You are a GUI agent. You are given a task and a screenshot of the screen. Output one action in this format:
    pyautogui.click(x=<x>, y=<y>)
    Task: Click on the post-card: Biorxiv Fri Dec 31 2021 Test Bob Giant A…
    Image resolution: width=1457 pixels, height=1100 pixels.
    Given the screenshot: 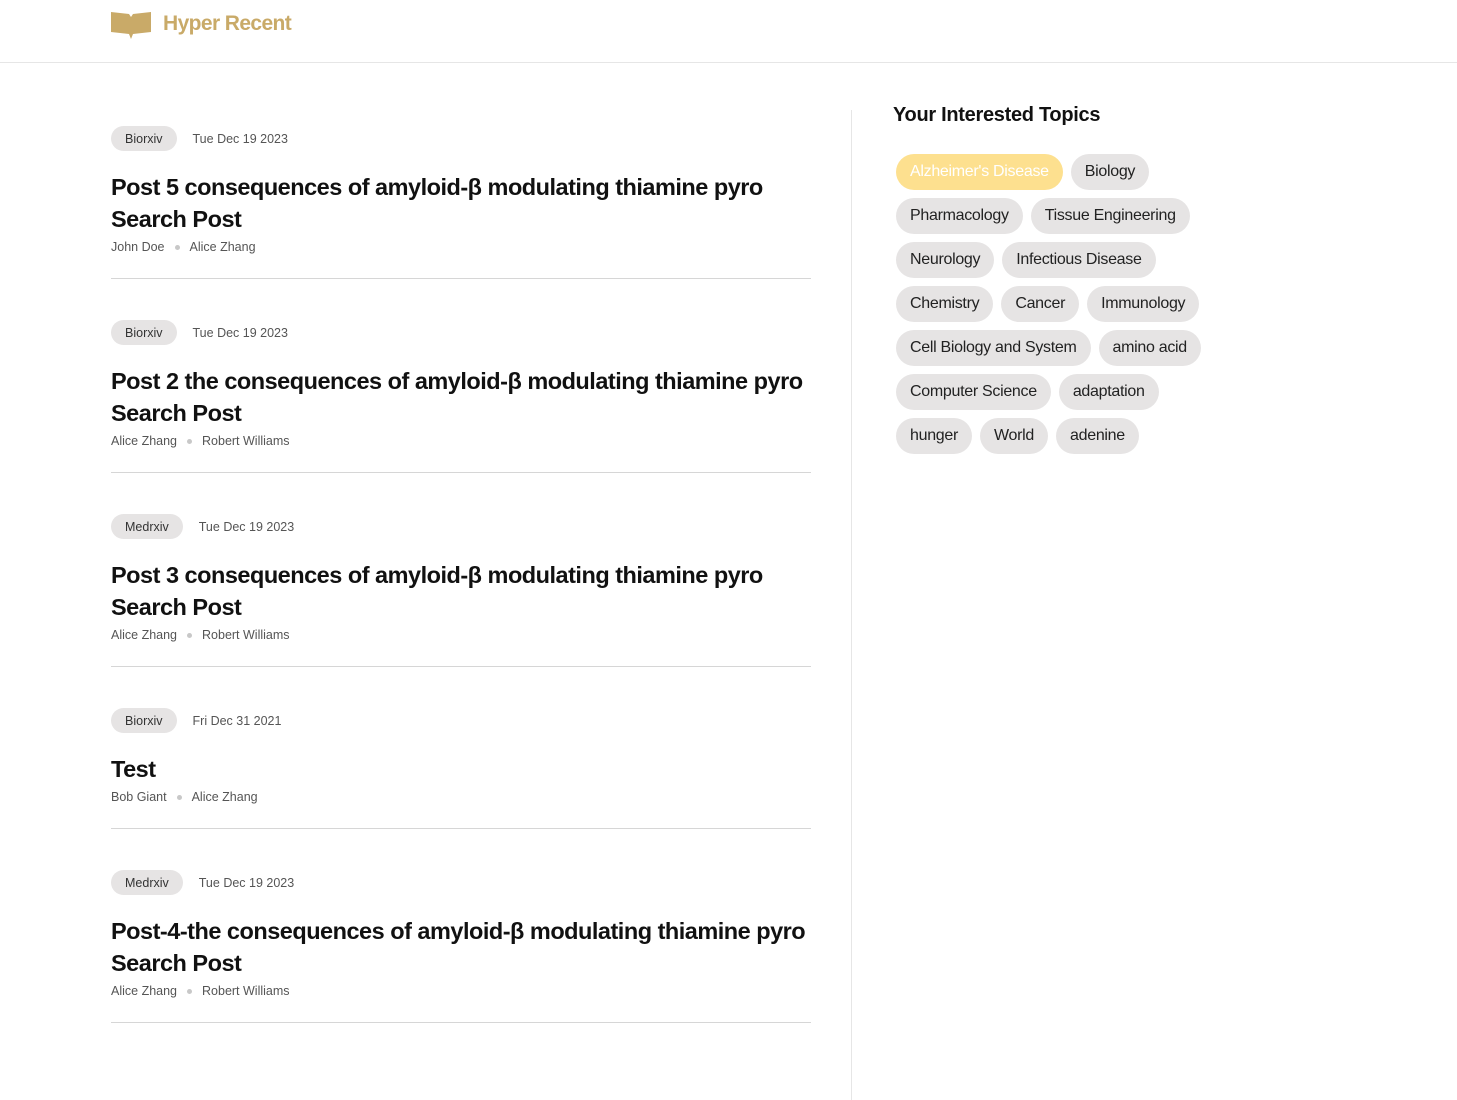 What is the action you would take?
    pyautogui.click(x=461, y=760)
    